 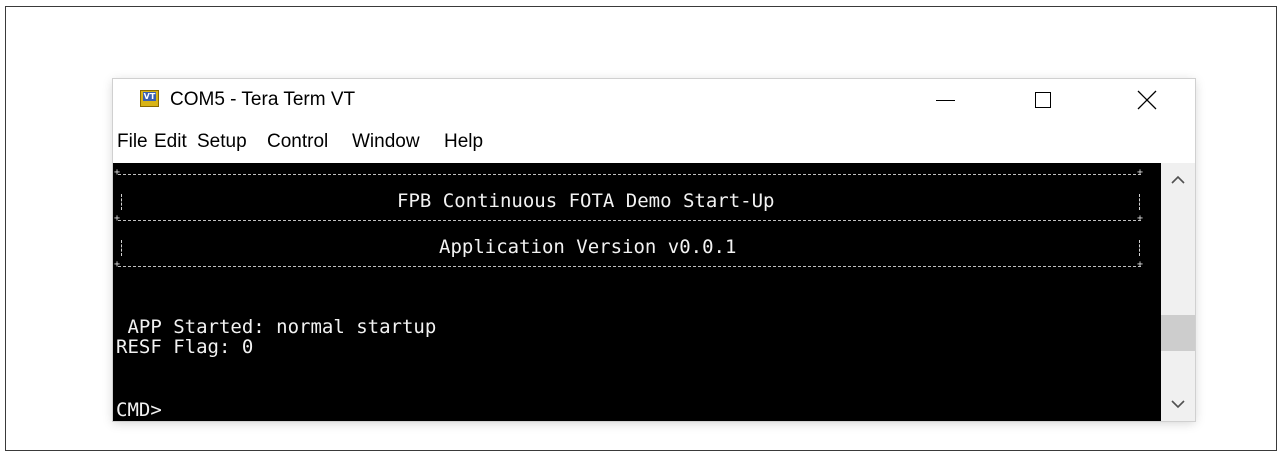 I want to click on app-icon-label: VT, so click(x=149, y=96).